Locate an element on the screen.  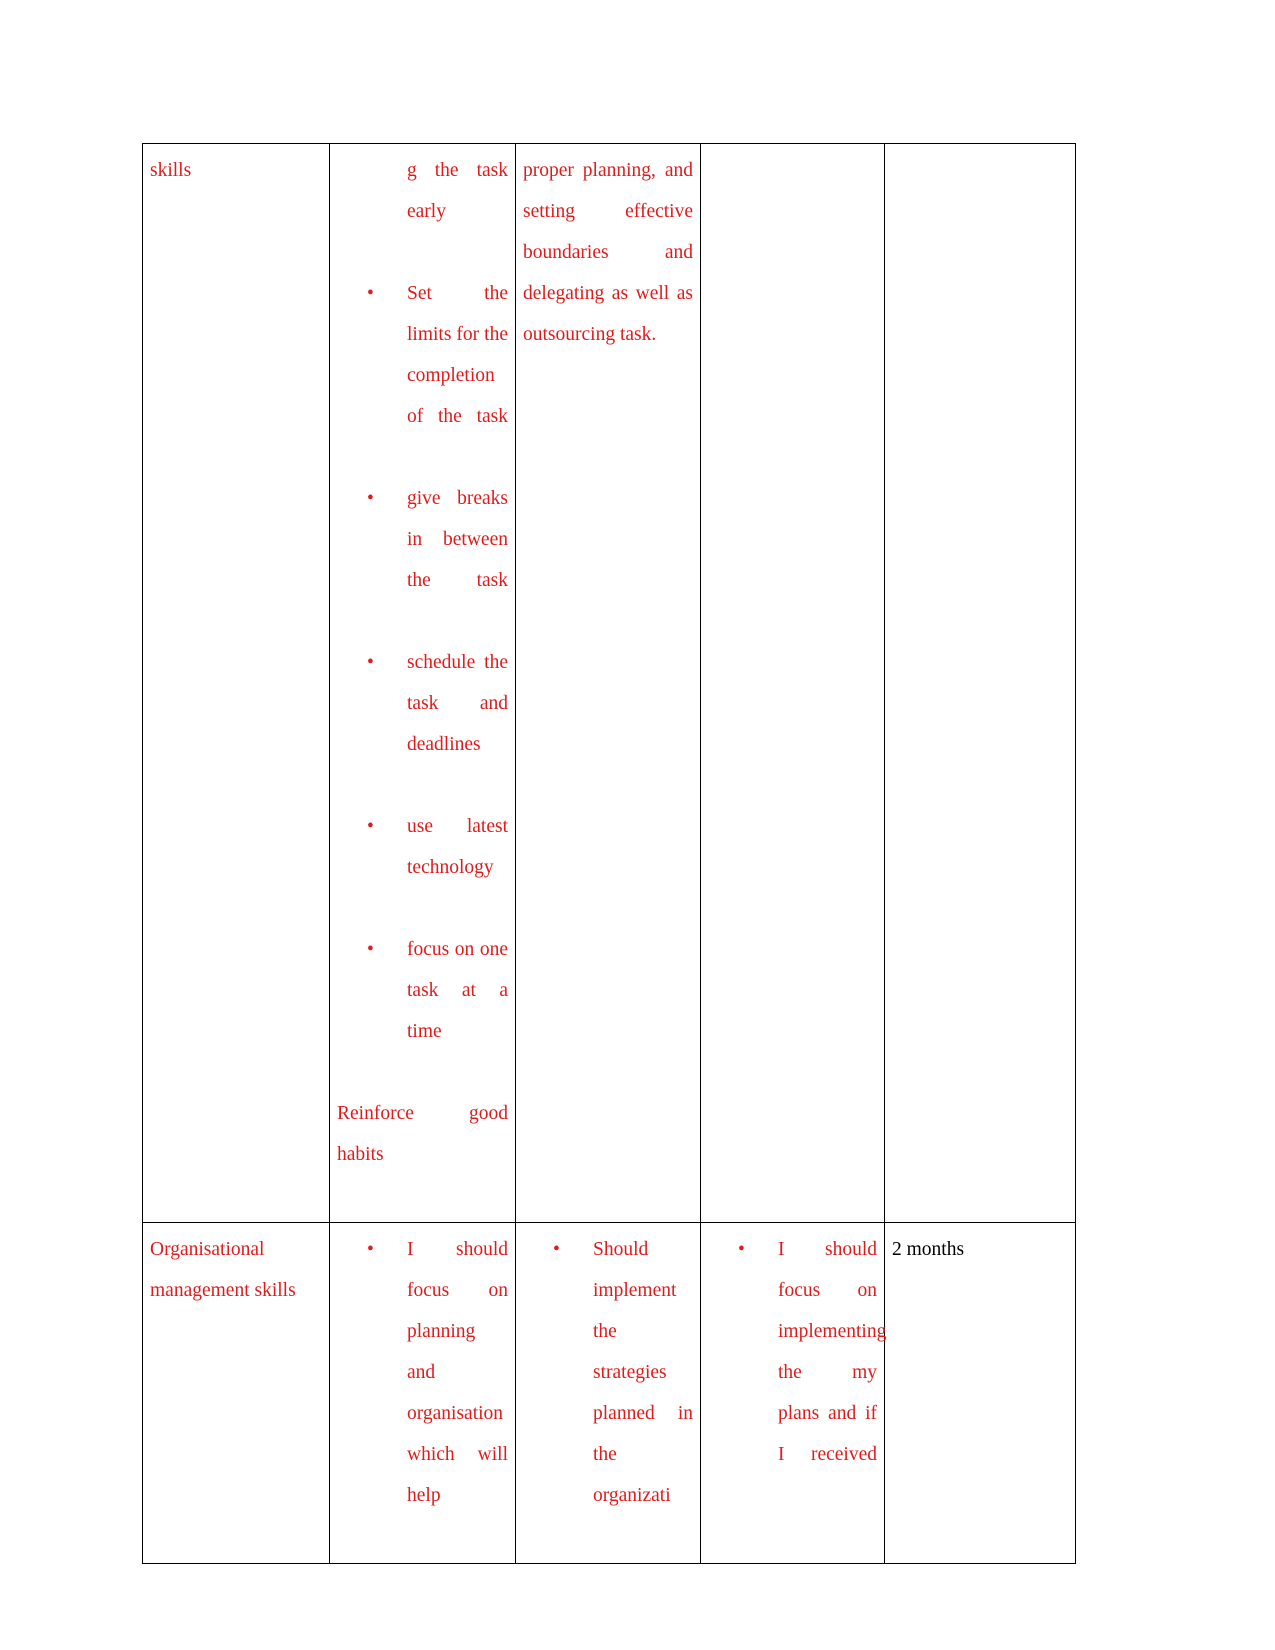
table-cell-resources is located at coordinates (792, 683).